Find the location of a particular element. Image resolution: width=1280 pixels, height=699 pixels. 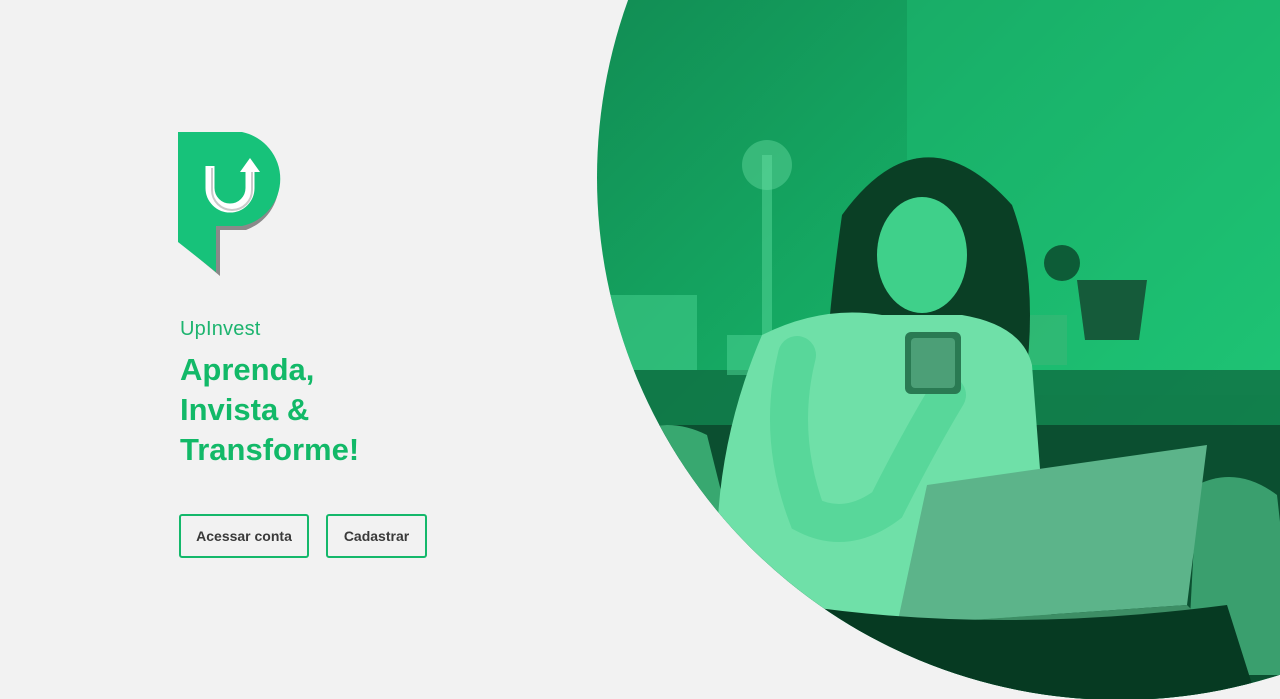

headline-line-2: Invista & is located at coordinates (245, 409).